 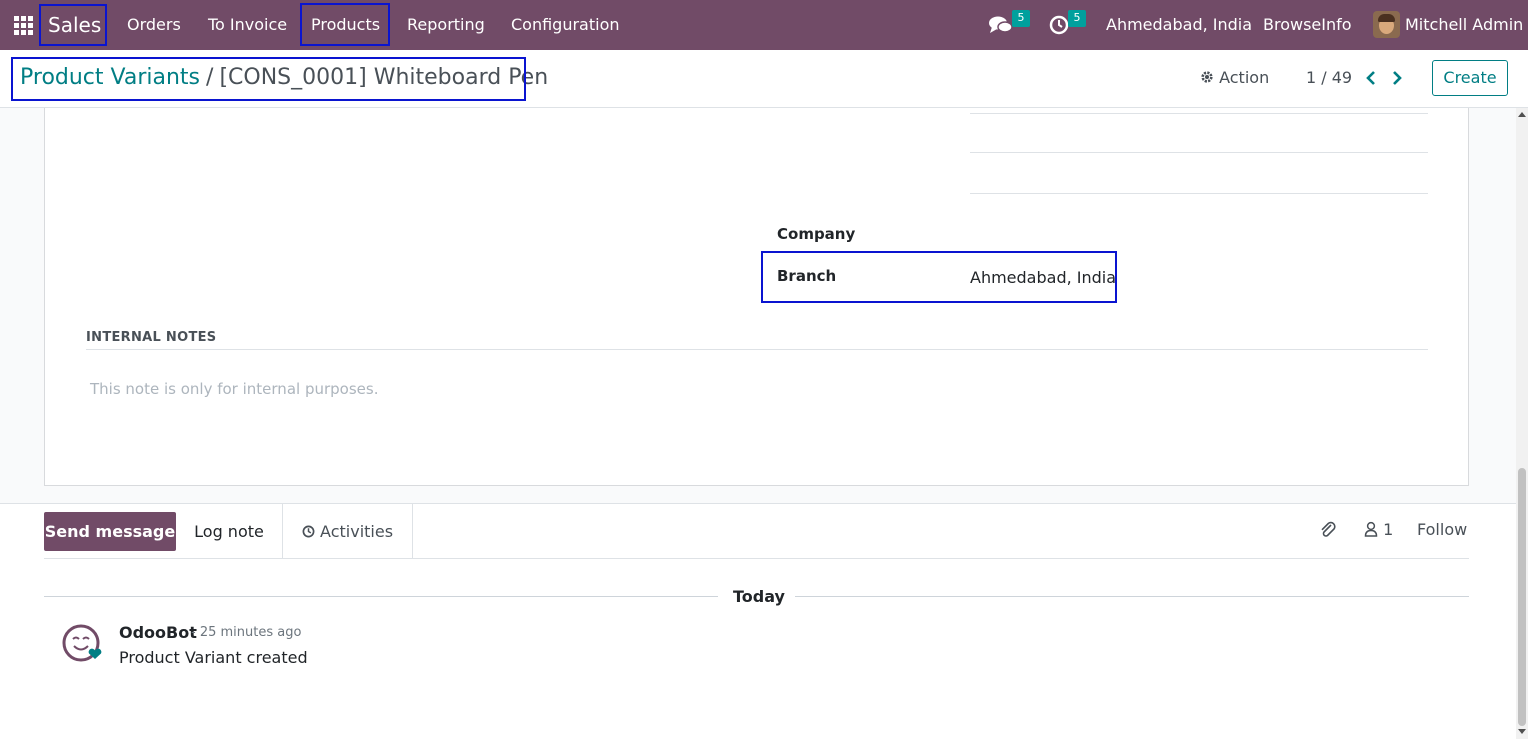 I want to click on scroll-up-arrow-icon, so click(x=1522, y=114).